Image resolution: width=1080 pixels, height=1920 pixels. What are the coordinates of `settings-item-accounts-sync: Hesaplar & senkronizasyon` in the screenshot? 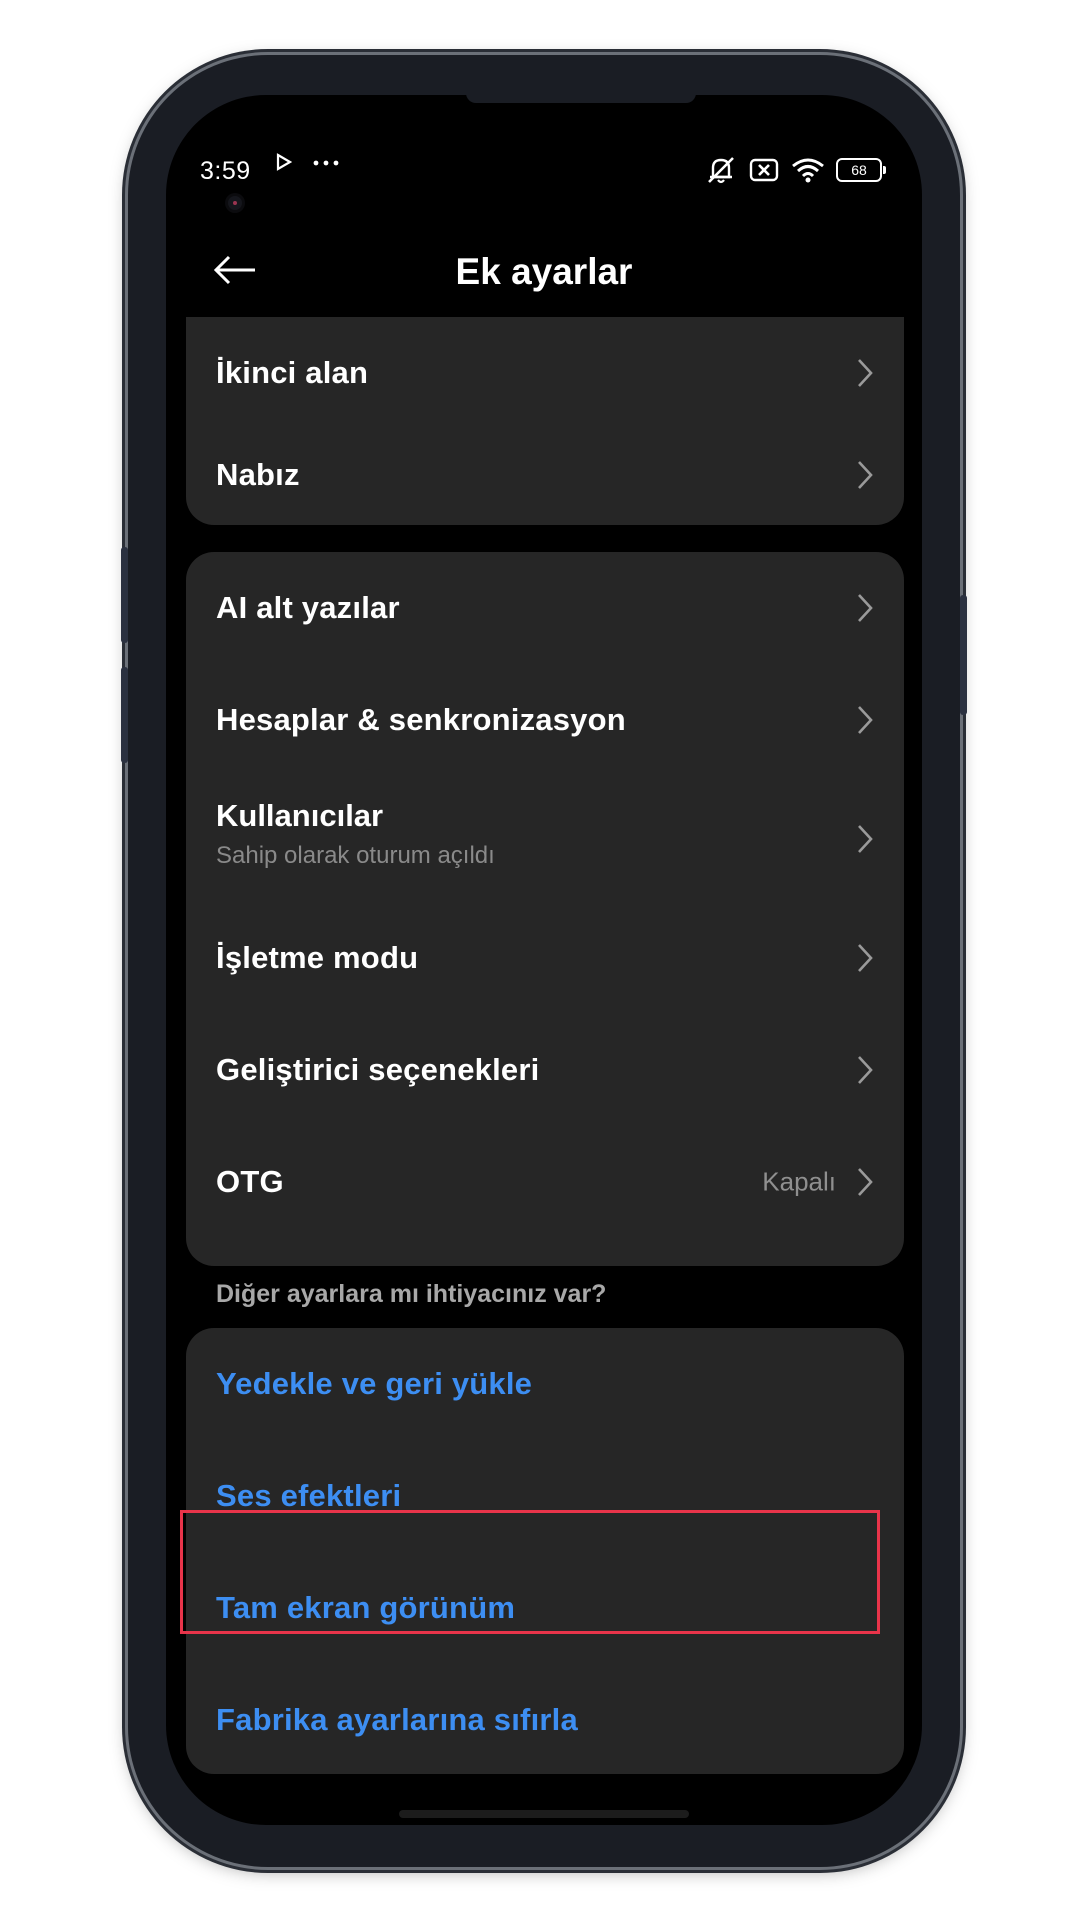 It's located at (545, 720).